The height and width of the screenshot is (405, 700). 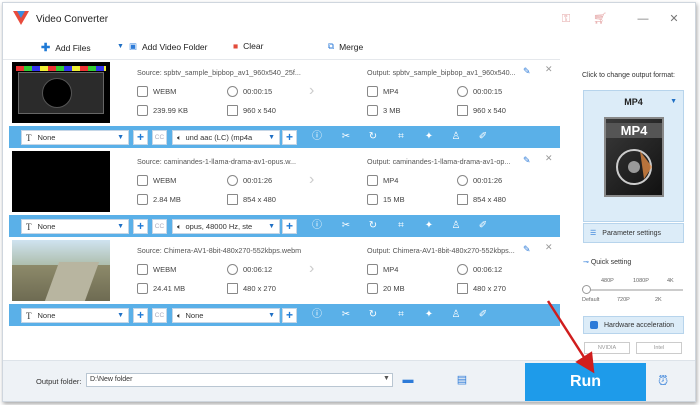 What do you see at coordinates (586, 289) in the screenshot?
I see `slider-knob` at bounding box center [586, 289].